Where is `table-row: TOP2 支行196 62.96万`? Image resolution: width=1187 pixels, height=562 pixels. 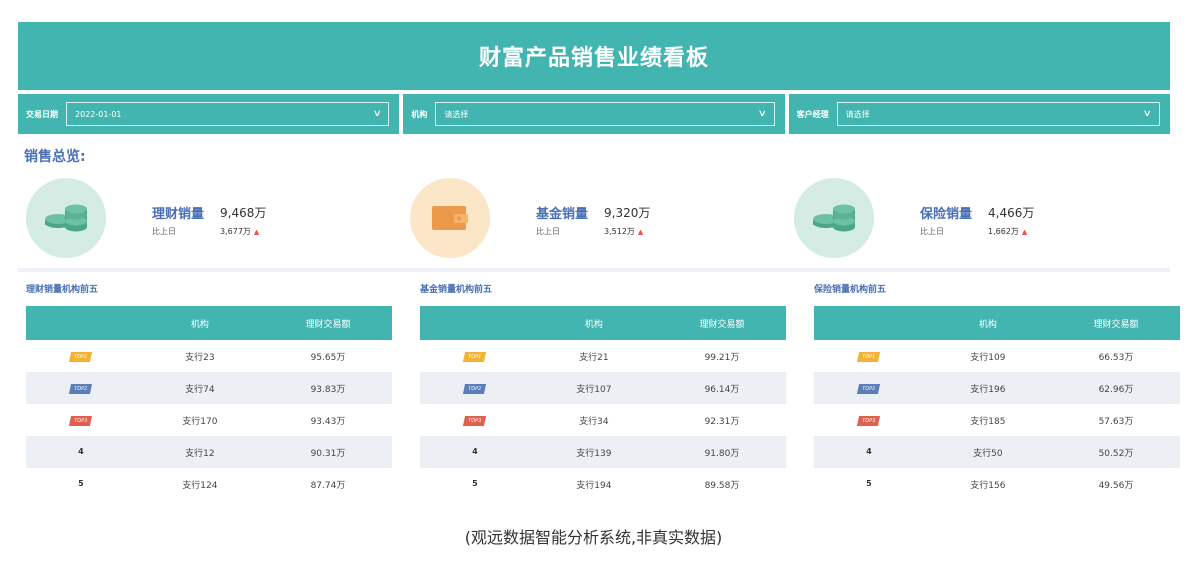 table-row: TOP2 支行196 62.96万 is located at coordinates (997, 388).